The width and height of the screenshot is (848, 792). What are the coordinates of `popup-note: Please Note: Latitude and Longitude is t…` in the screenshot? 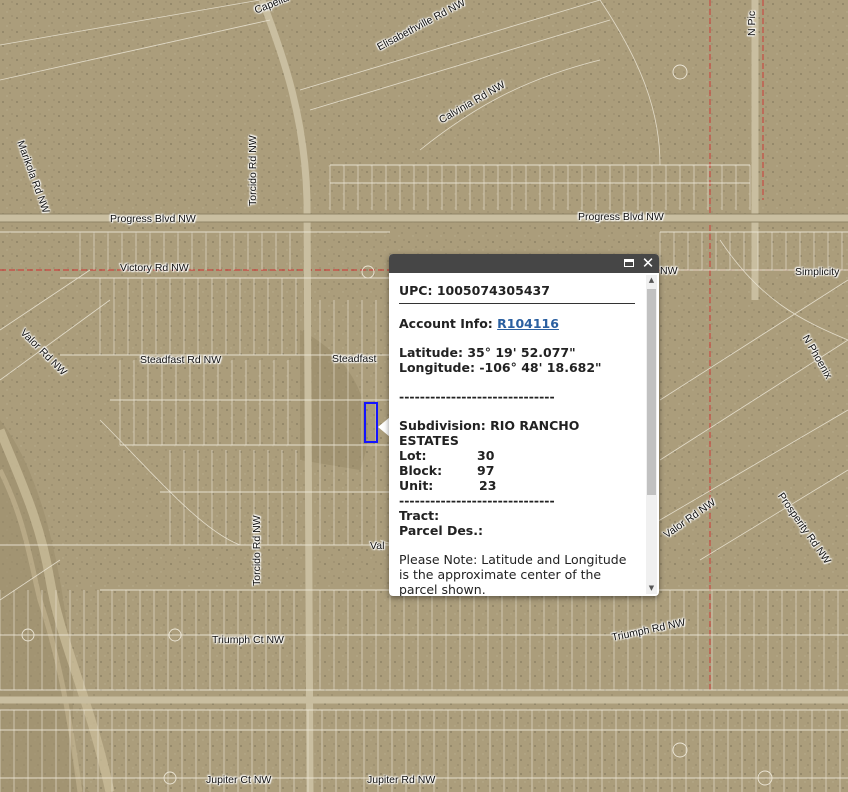 It's located at (513, 574).